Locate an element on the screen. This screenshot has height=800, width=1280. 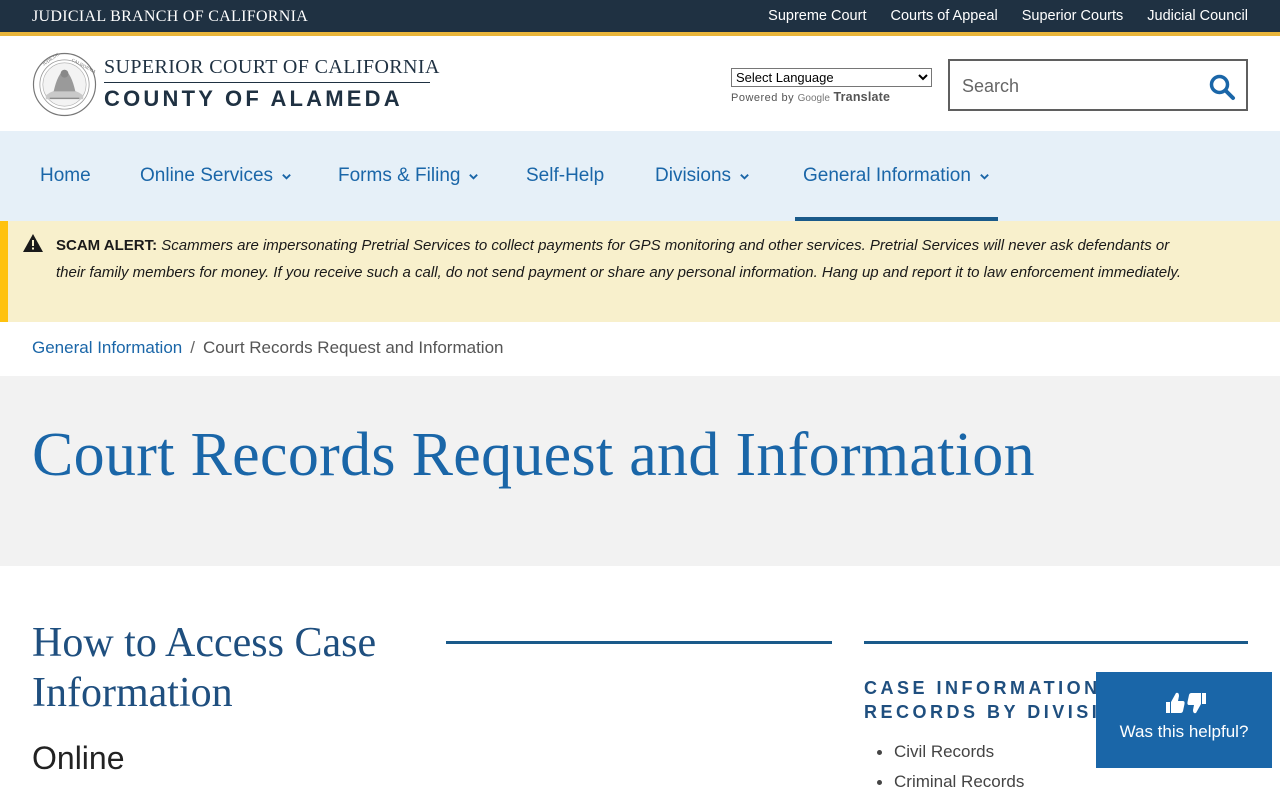
logo-line-court: SUPERIOR COURT OF CALIFORNIA is located at coordinates (271, 69).